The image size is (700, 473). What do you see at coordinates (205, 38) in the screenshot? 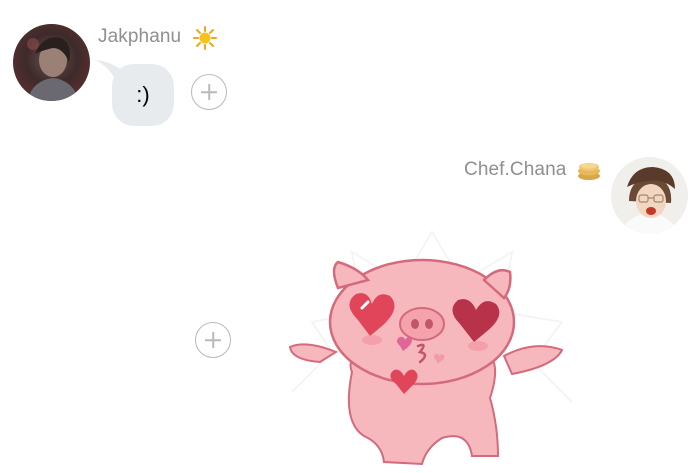
I see `sun-icon` at bounding box center [205, 38].